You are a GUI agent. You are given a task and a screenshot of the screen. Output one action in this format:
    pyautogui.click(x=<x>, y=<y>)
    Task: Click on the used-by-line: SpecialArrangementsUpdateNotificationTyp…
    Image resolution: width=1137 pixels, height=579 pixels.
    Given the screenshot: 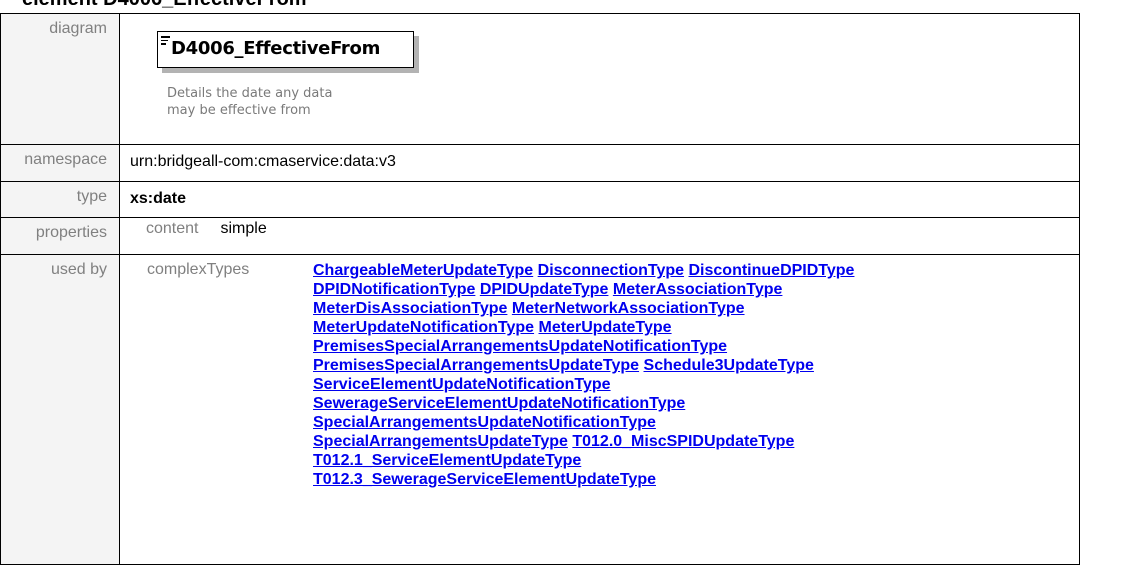 What is the action you would take?
    pyautogui.click(x=693, y=422)
    